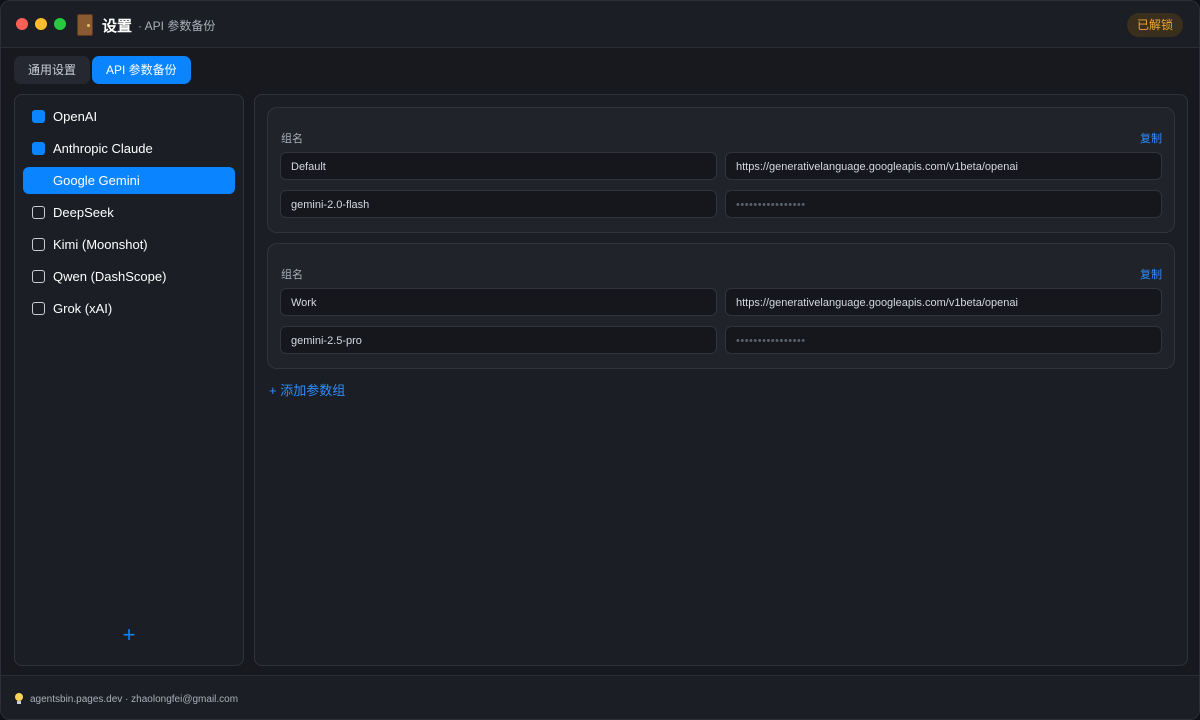  What do you see at coordinates (129, 635) in the screenshot?
I see `add-provider-plus-icon: +` at bounding box center [129, 635].